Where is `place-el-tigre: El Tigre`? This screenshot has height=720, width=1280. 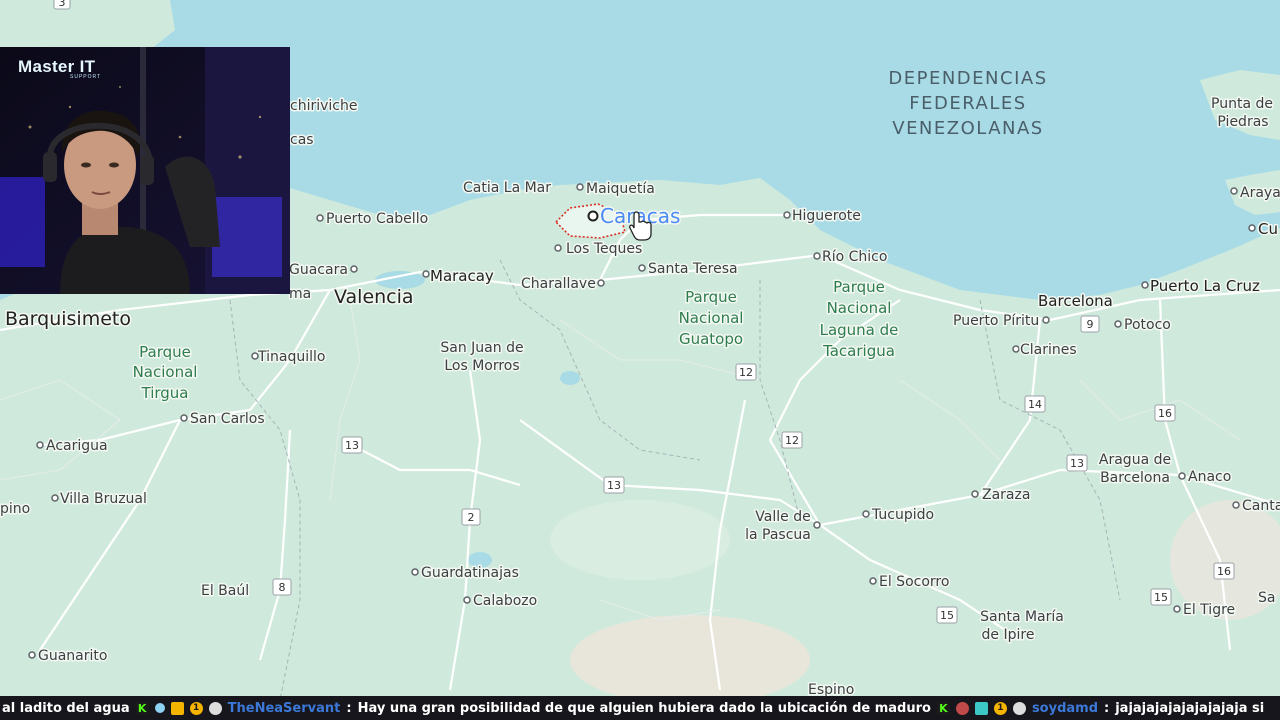 place-el-tigre: El Tigre is located at coordinates (1209, 610).